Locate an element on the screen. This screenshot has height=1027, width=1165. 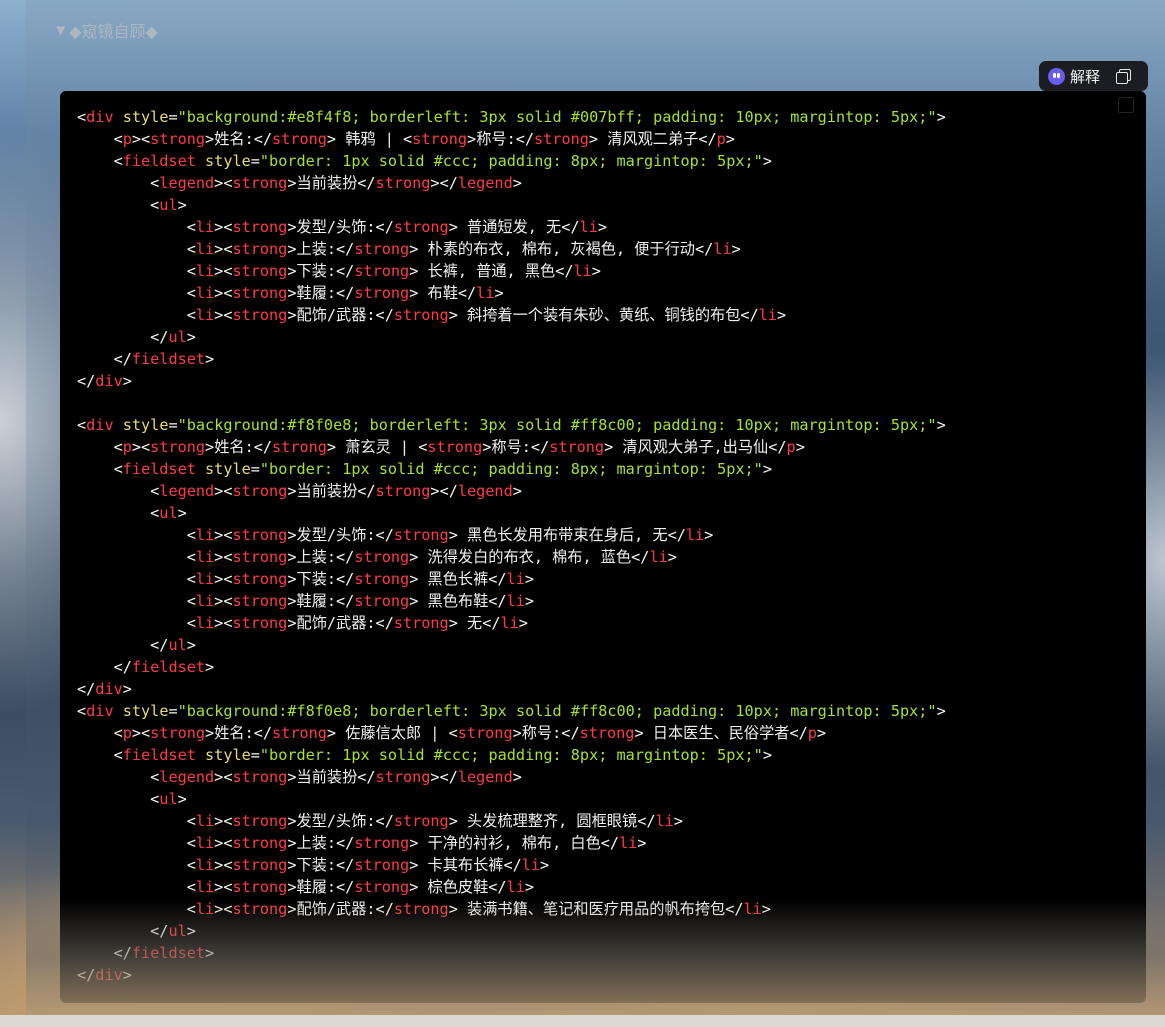
code-token-txt: 普通短发, 无 is located at coordinates (514, 227).